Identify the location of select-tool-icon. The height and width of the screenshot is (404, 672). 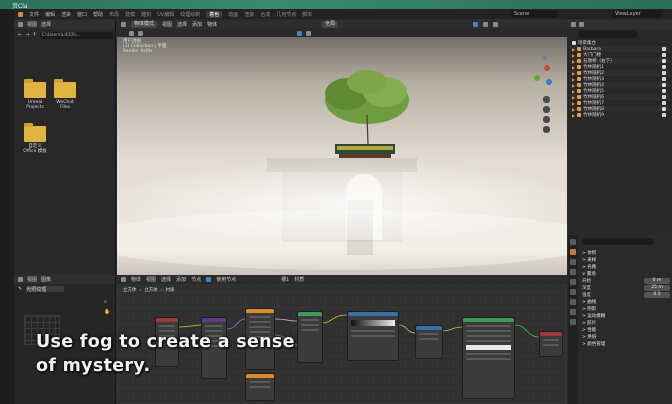
(131, 33).